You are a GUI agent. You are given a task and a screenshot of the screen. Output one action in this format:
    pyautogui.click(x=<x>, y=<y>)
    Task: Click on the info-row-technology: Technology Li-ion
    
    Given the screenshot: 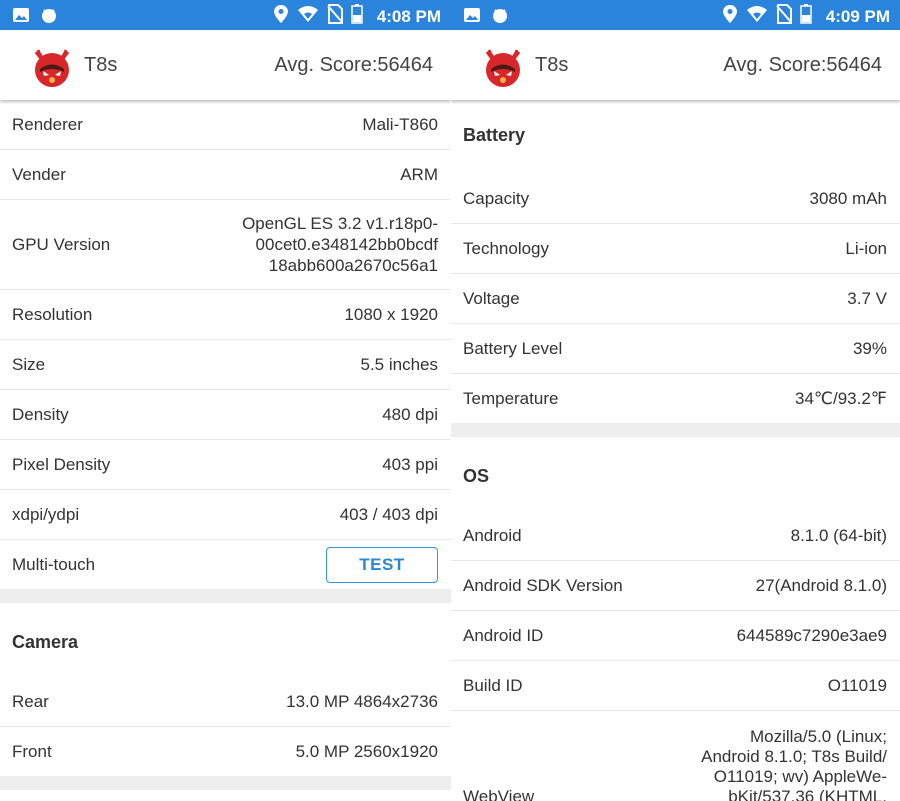 What is the action you would take?
    pyautogui.click(x=675, y=249)
    